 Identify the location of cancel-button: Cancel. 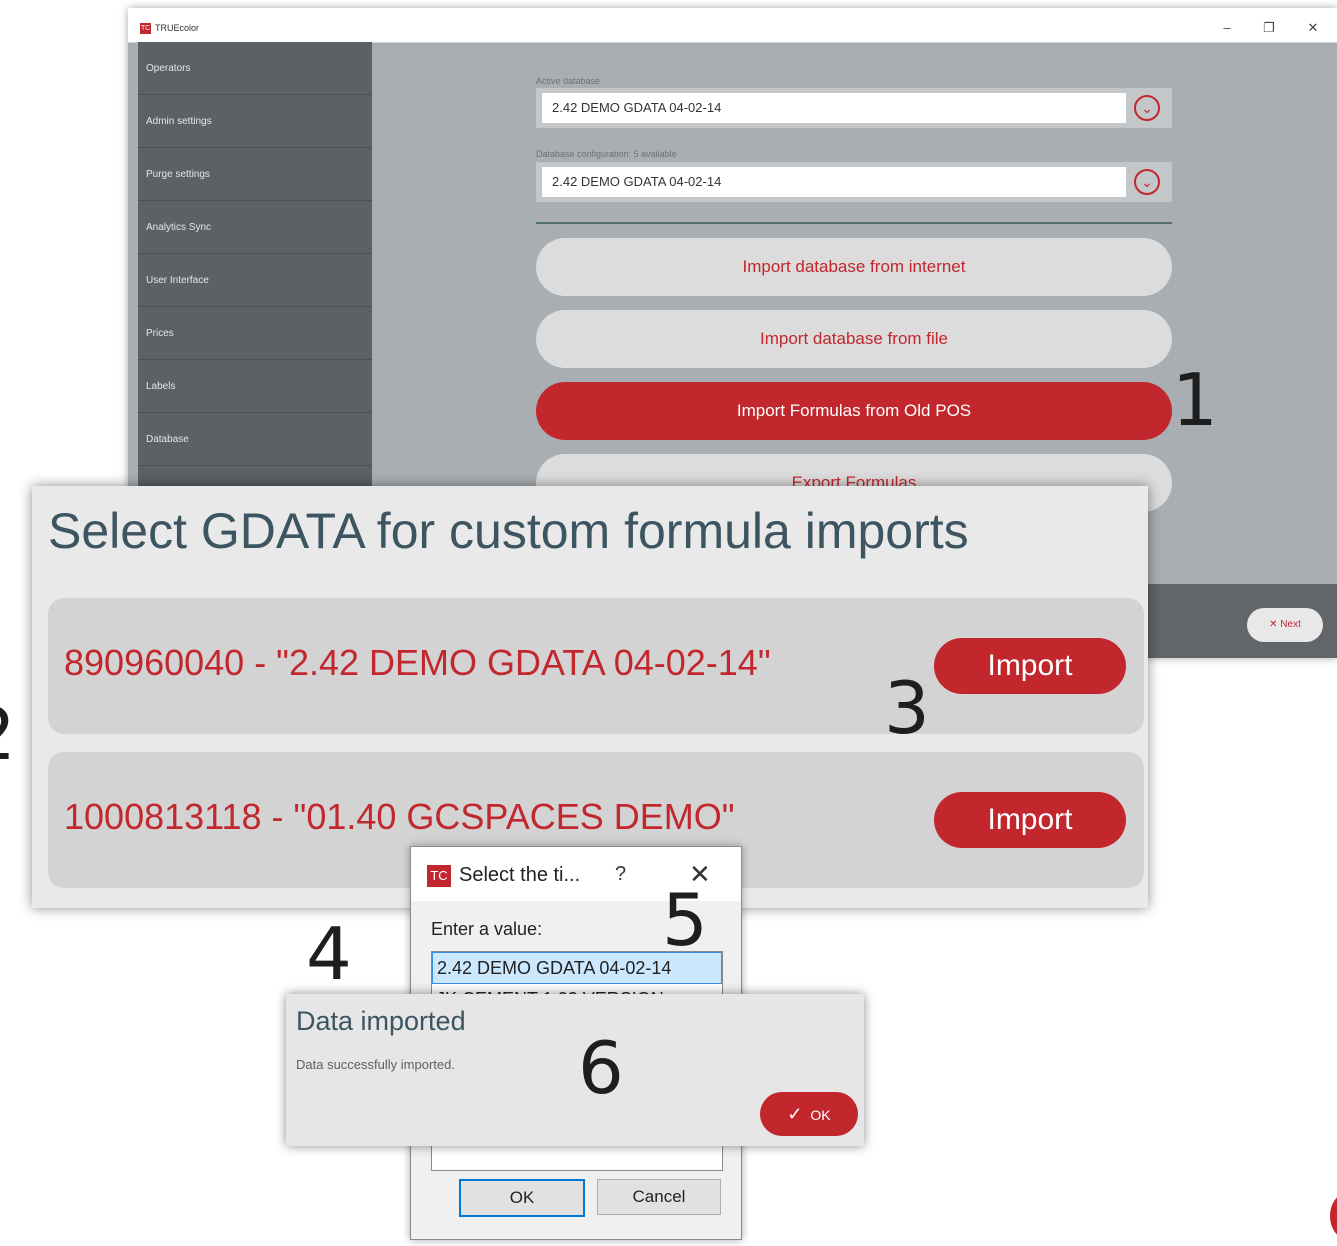
(659, 1197).